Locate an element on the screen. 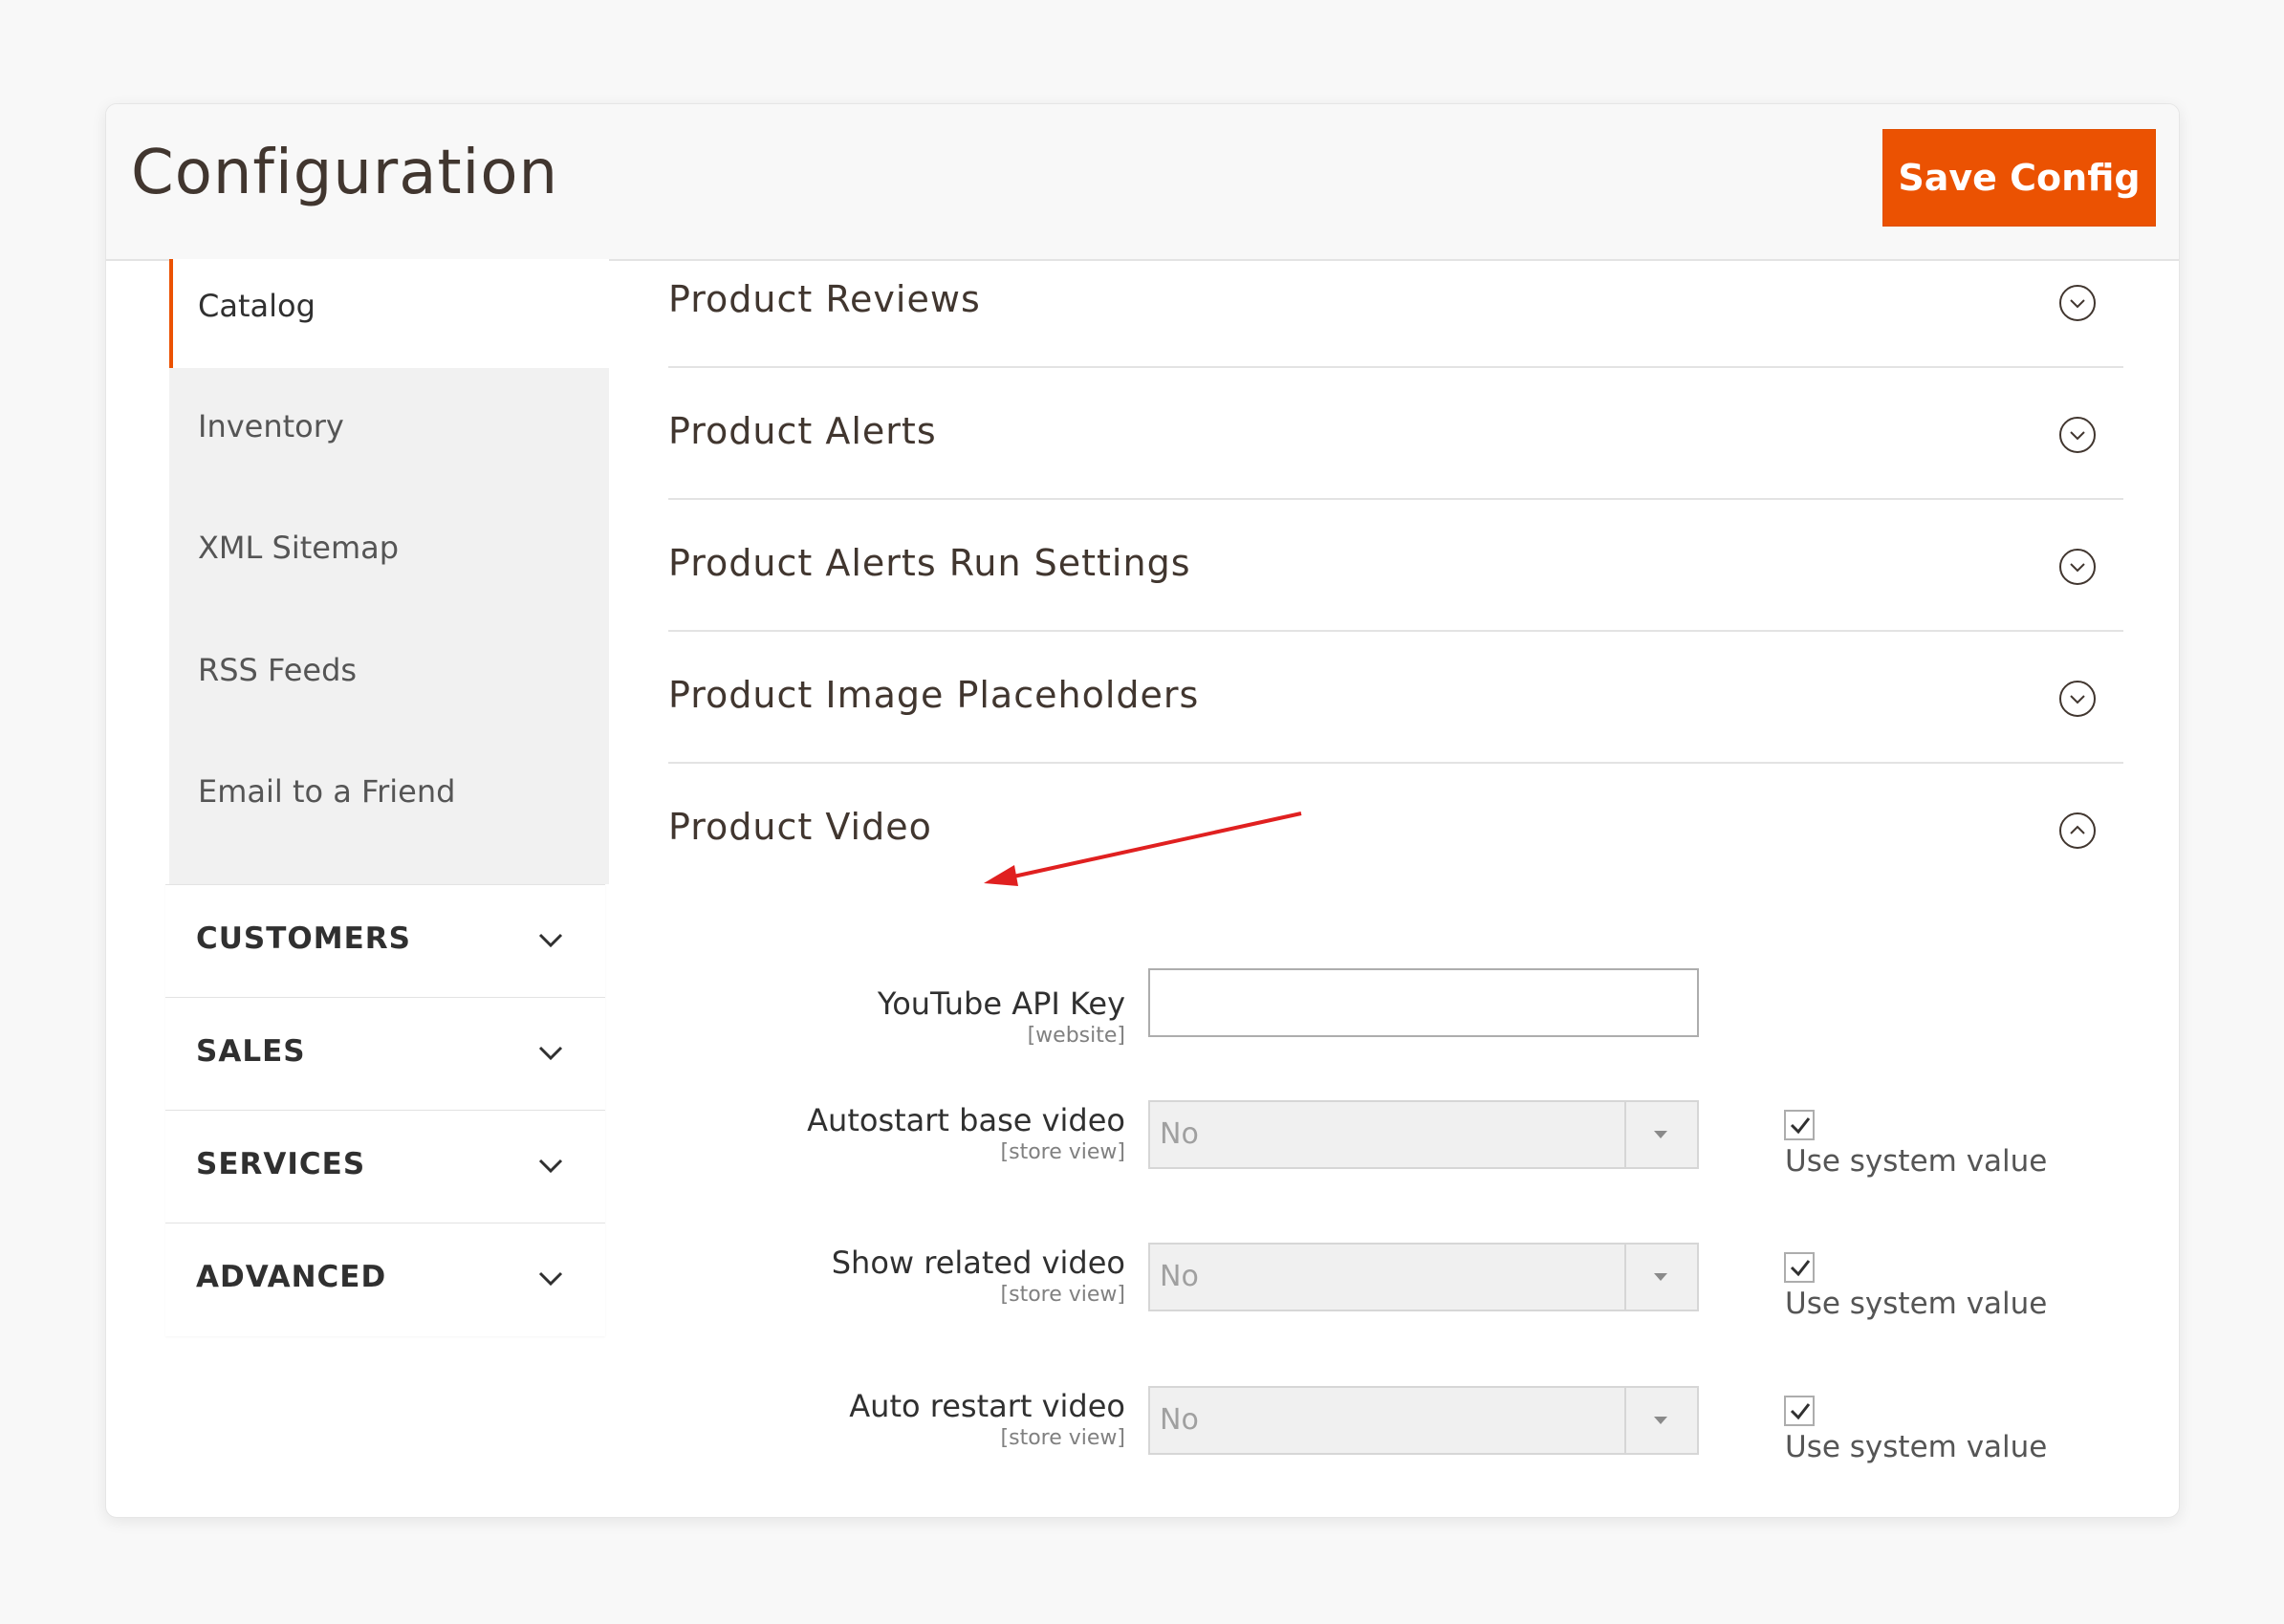  sidebar-item-inventory: Inventory is located at coordinates (271, 426).